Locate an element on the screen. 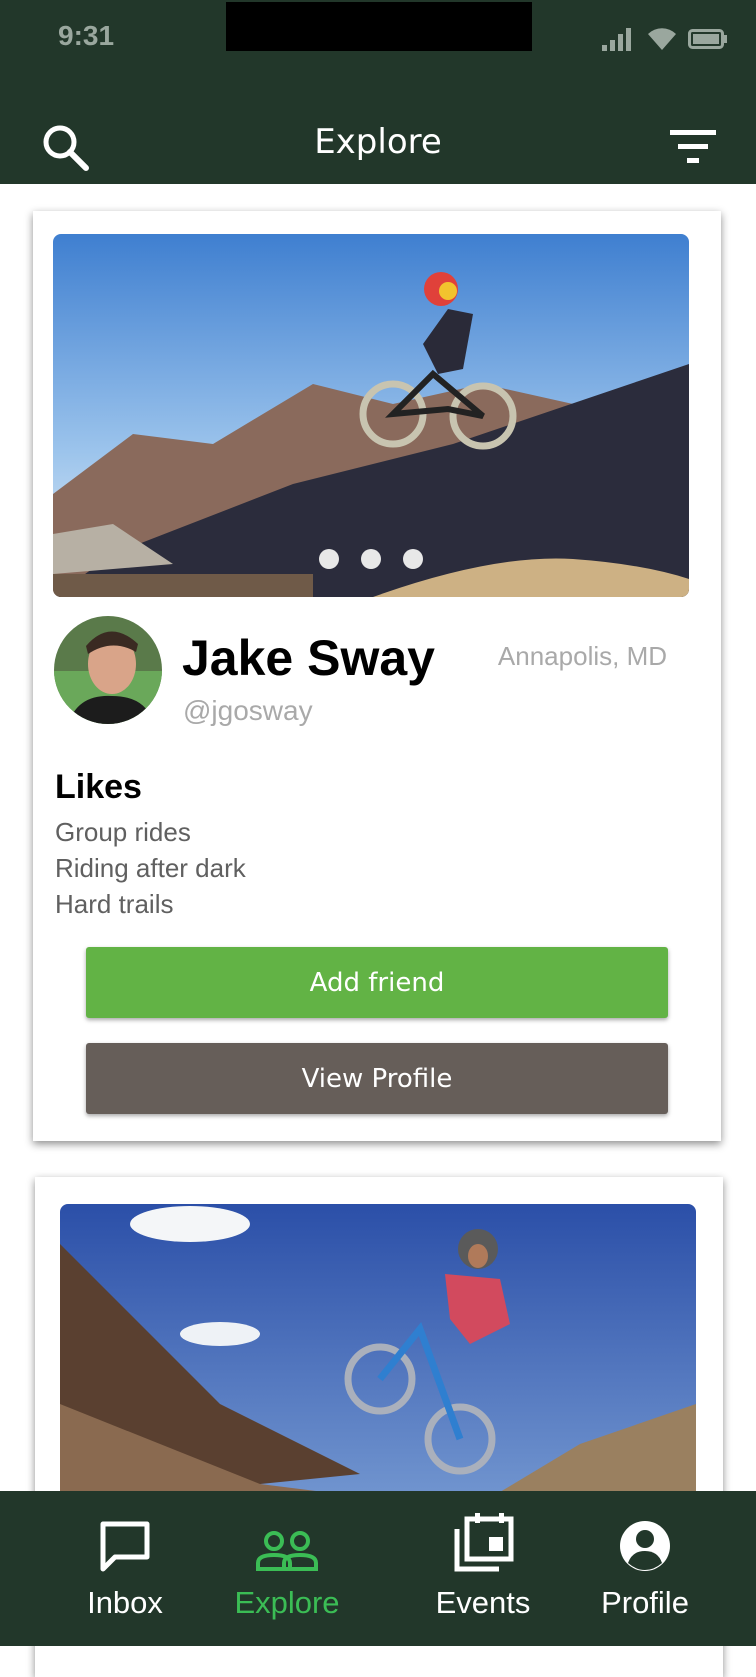 The width and height of the screenshot is (756, 1677). profile-icon is located at coordinates (645, 1546).